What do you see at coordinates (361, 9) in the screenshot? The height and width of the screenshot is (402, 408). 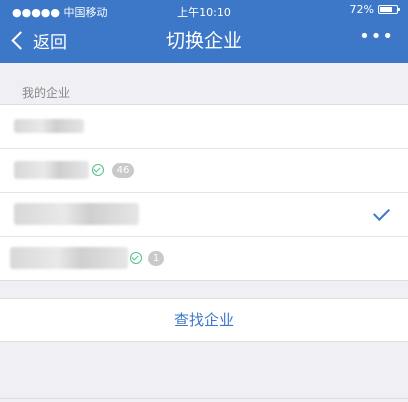 I see `battery-percent: 72%` at bounding box center [361, 9].